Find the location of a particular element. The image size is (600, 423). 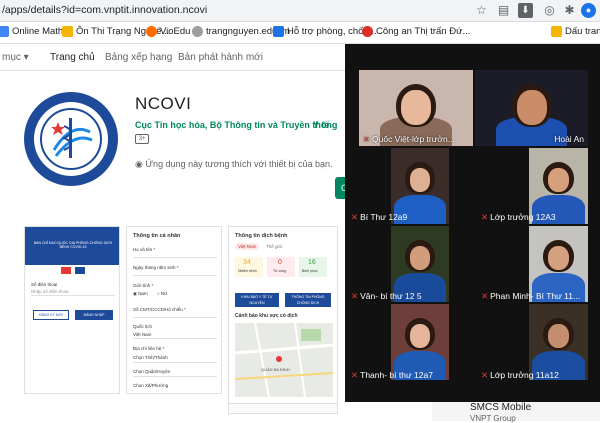

uk-flag-icon is located at coordinates (80, 270).